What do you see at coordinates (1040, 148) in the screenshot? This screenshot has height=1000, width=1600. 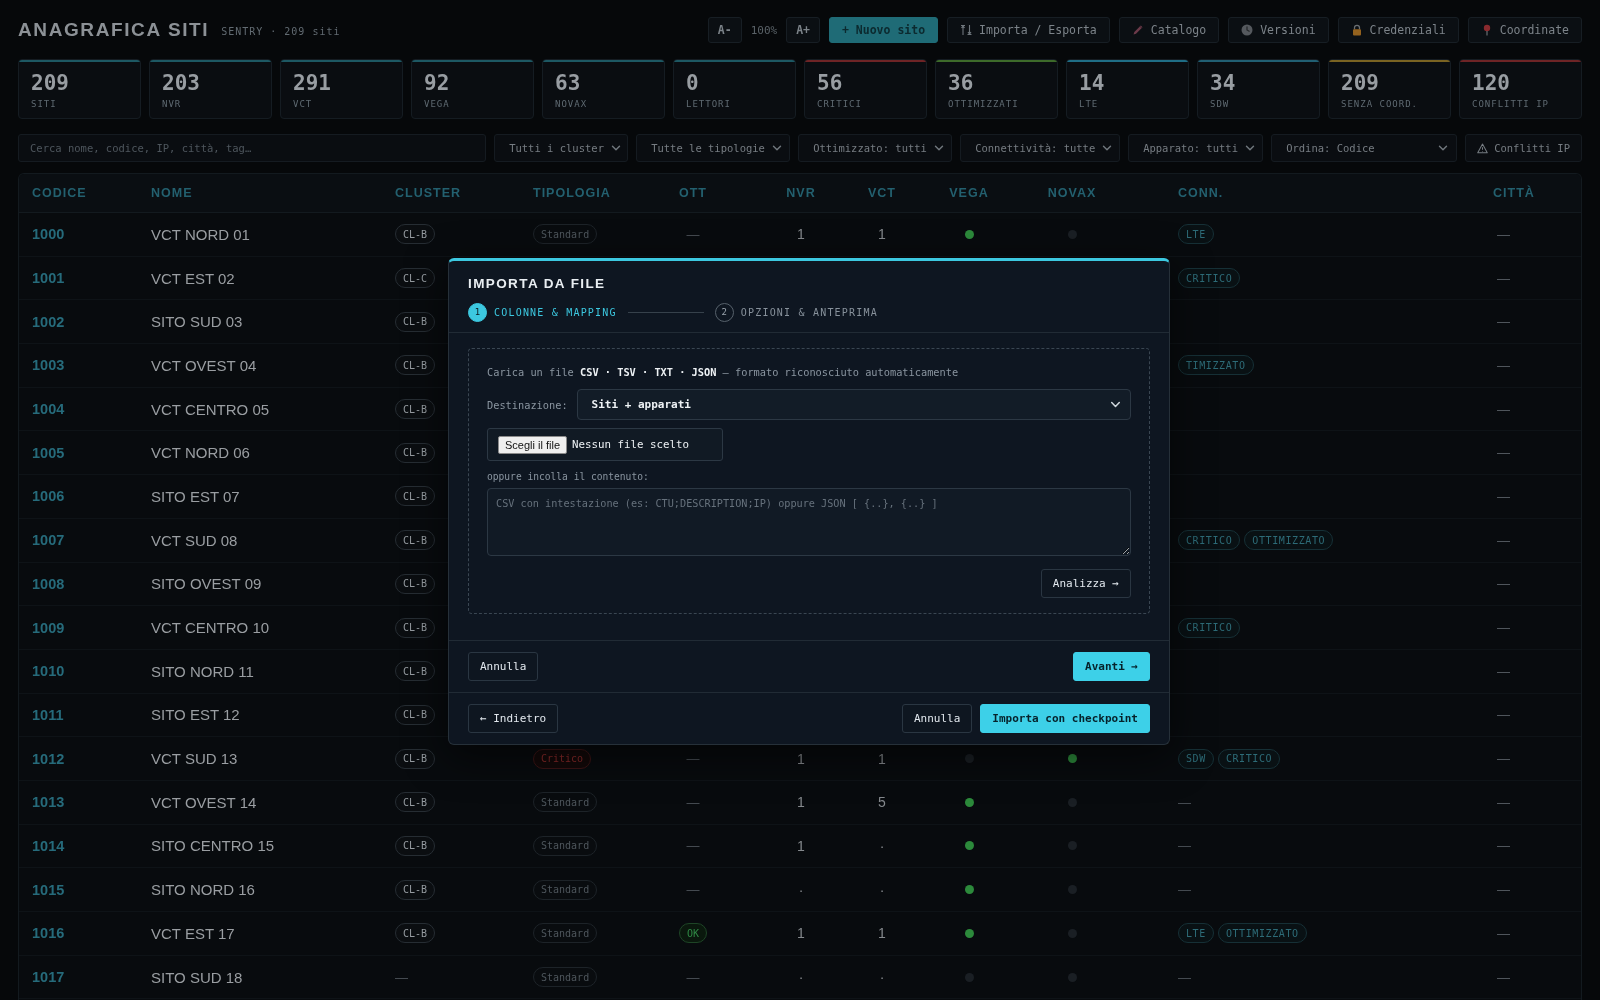 I see `filter-select: Connettività: tutte` at bounding box center [1040, 148].